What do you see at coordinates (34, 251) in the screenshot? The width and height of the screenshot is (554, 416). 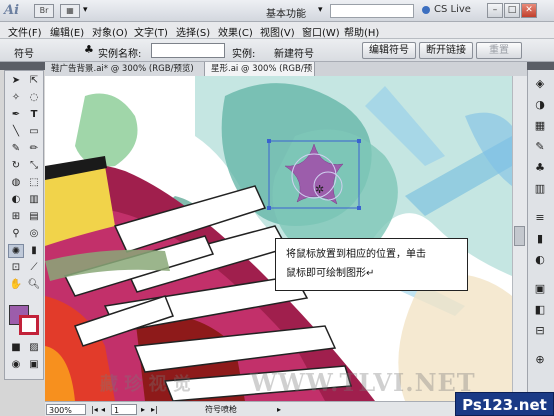 I see `column-graph-tool-icon: ▮` at bounding box center [34, 251].